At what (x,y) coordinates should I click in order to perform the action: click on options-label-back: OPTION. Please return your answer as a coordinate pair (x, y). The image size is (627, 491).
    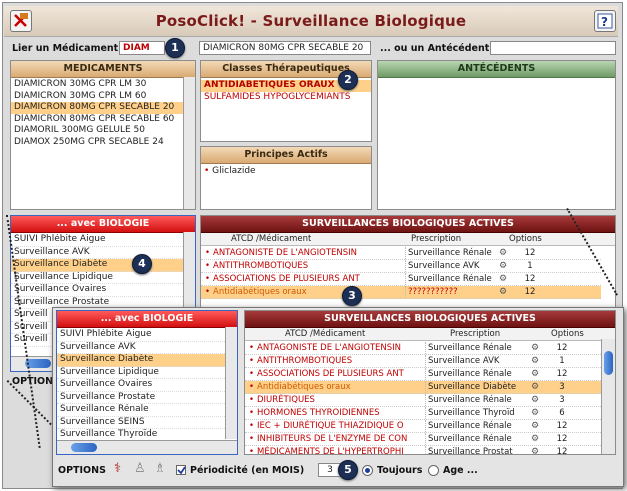
    Looking at the image, I should click on (33, 381).